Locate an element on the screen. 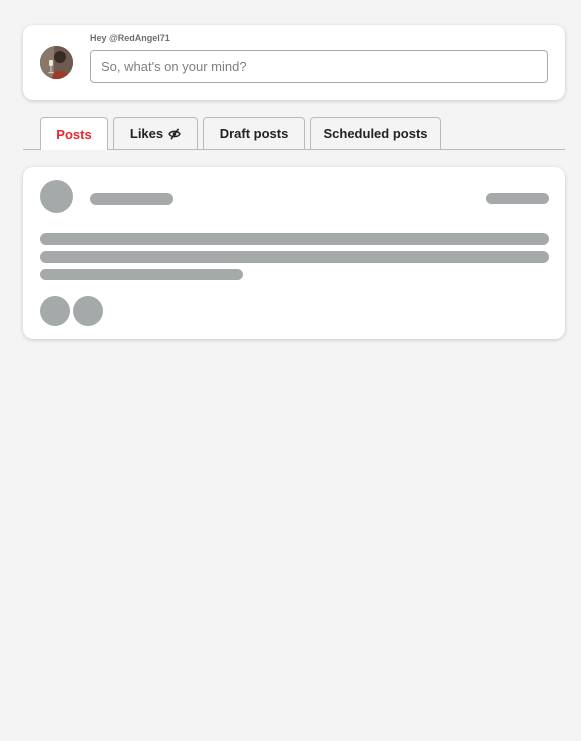 The image size is (581, 741). tab-posts-label: Posts is located at coordinates (74, 134).